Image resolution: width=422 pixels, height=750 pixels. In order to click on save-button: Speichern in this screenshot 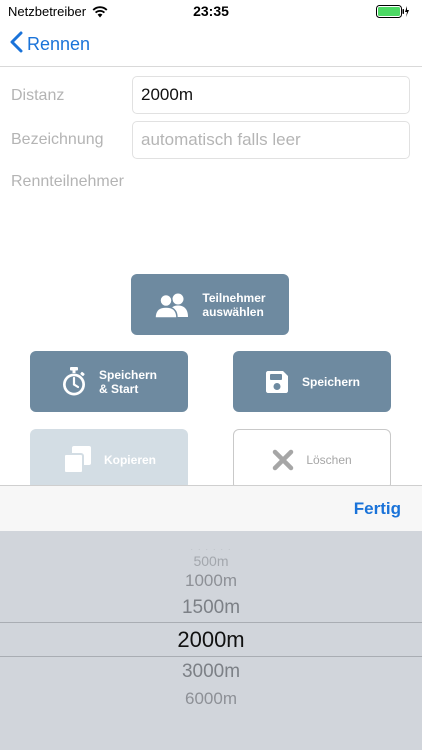, I will do `click(312, 381)`.